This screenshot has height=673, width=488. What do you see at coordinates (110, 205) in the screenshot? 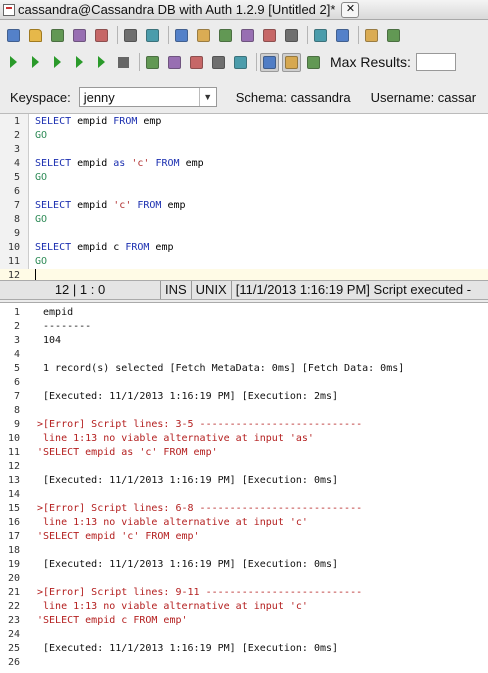
I see `code-text: SELECT empid 'c' FROM emp` at bounding box center [110, 205].